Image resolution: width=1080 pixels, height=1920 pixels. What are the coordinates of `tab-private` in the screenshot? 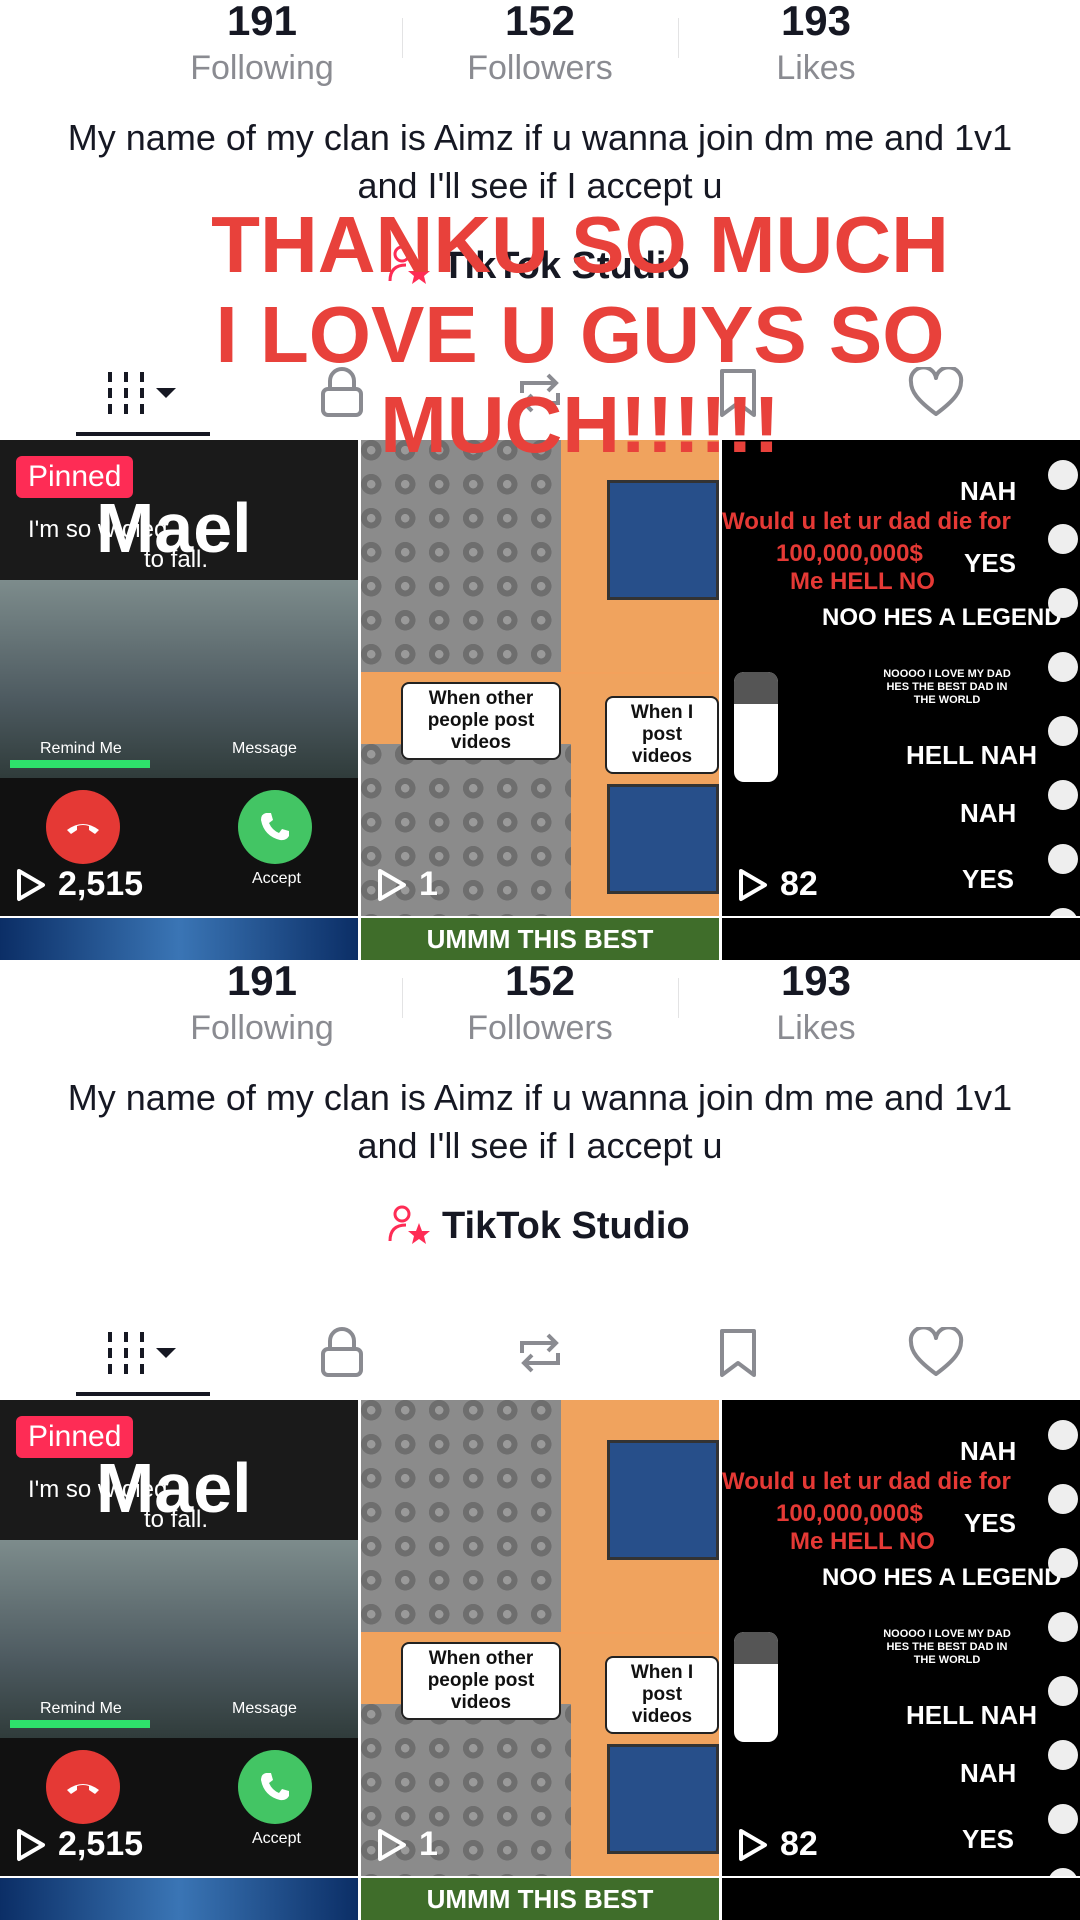 It's located at (342, 1355).